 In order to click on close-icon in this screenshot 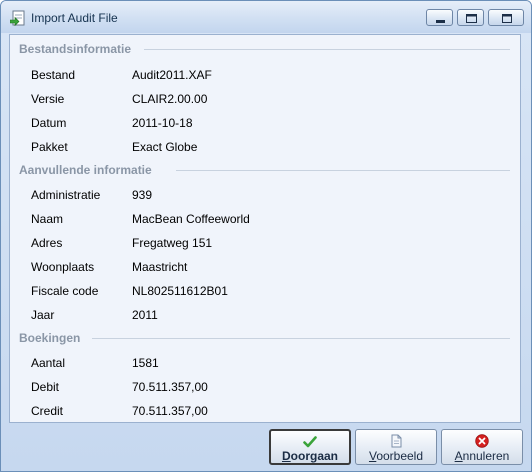, I will do `click(507, 18)`.